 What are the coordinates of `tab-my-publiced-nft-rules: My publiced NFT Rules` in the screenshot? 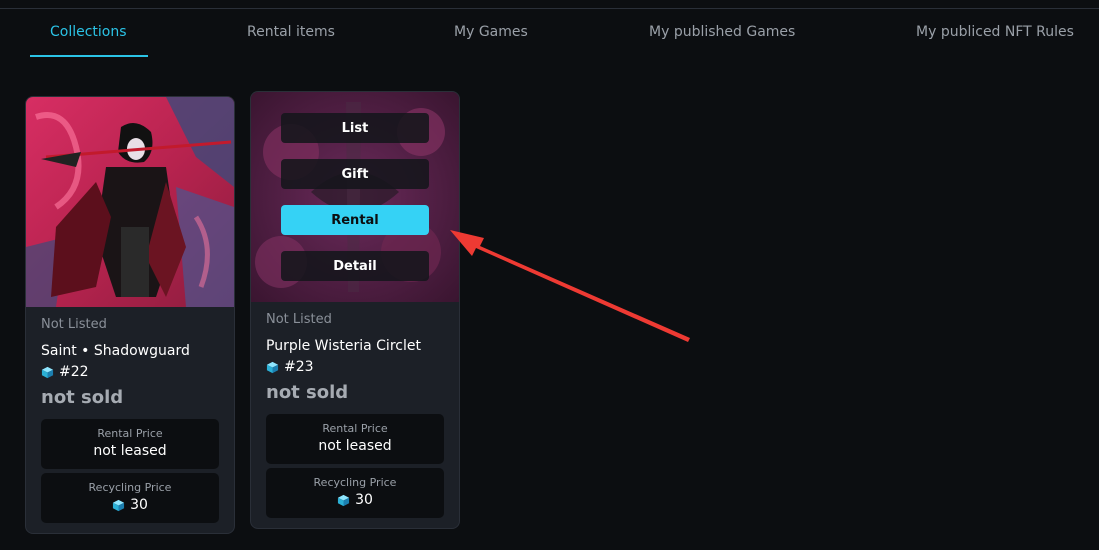 It's located at (995, 32).